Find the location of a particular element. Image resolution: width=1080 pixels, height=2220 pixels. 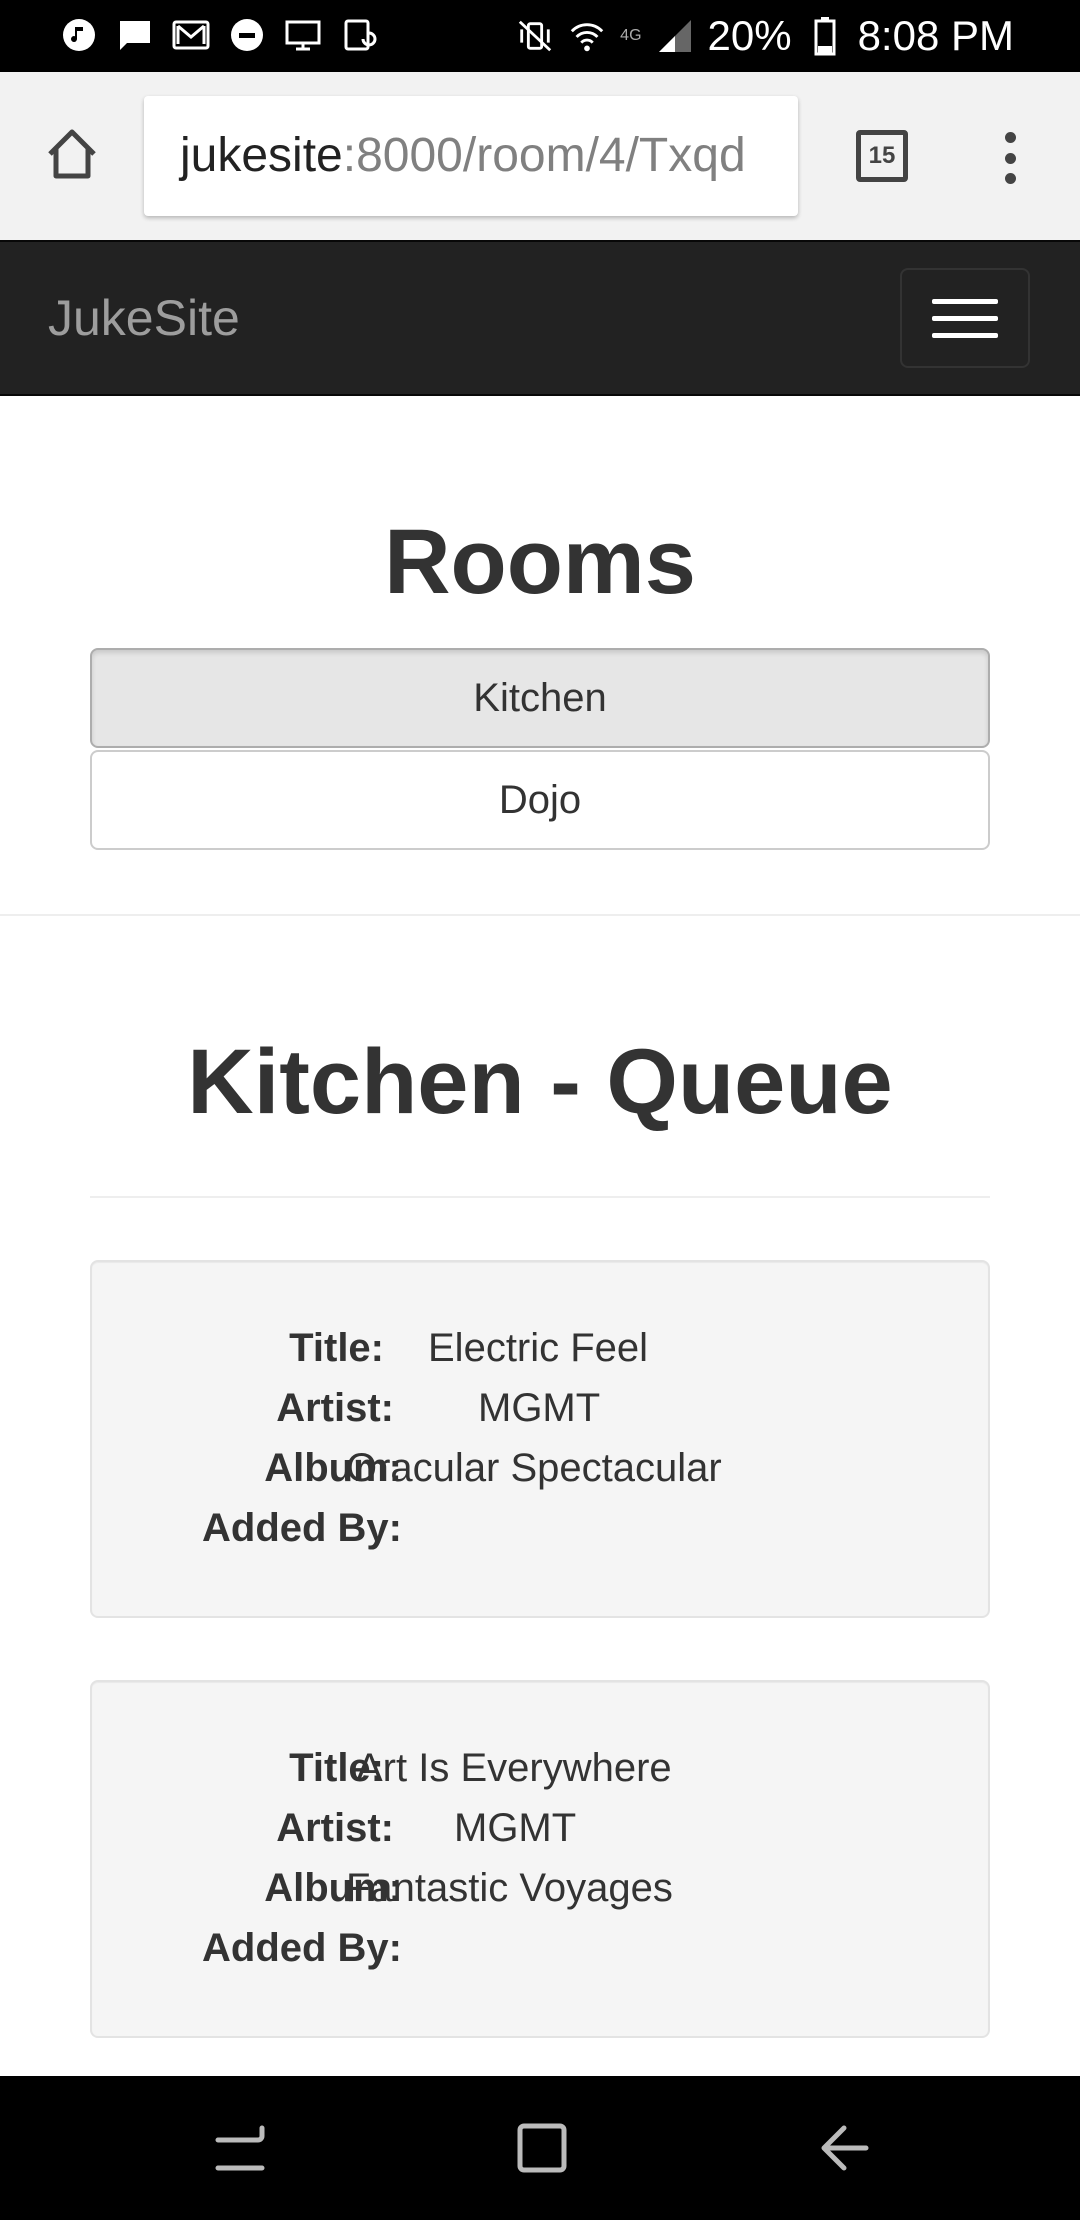

system-nav-bar is located at coordinates (540, 2148).